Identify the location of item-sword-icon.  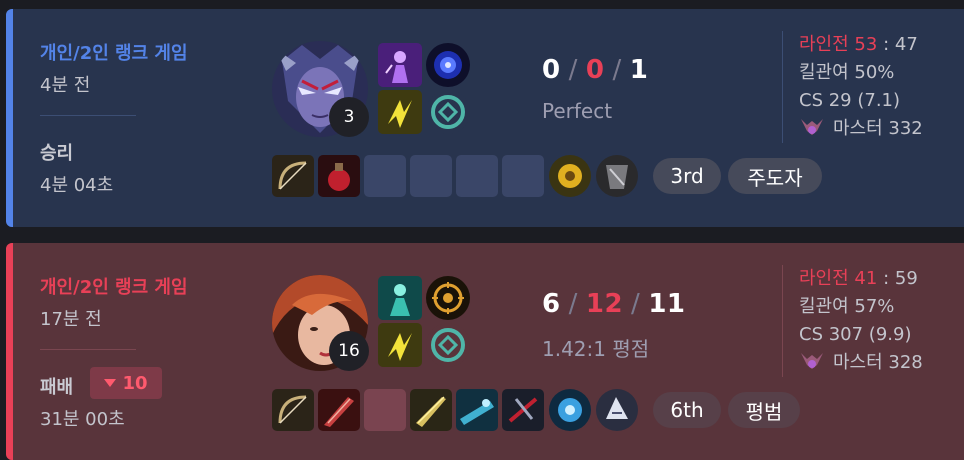
(431, 410).